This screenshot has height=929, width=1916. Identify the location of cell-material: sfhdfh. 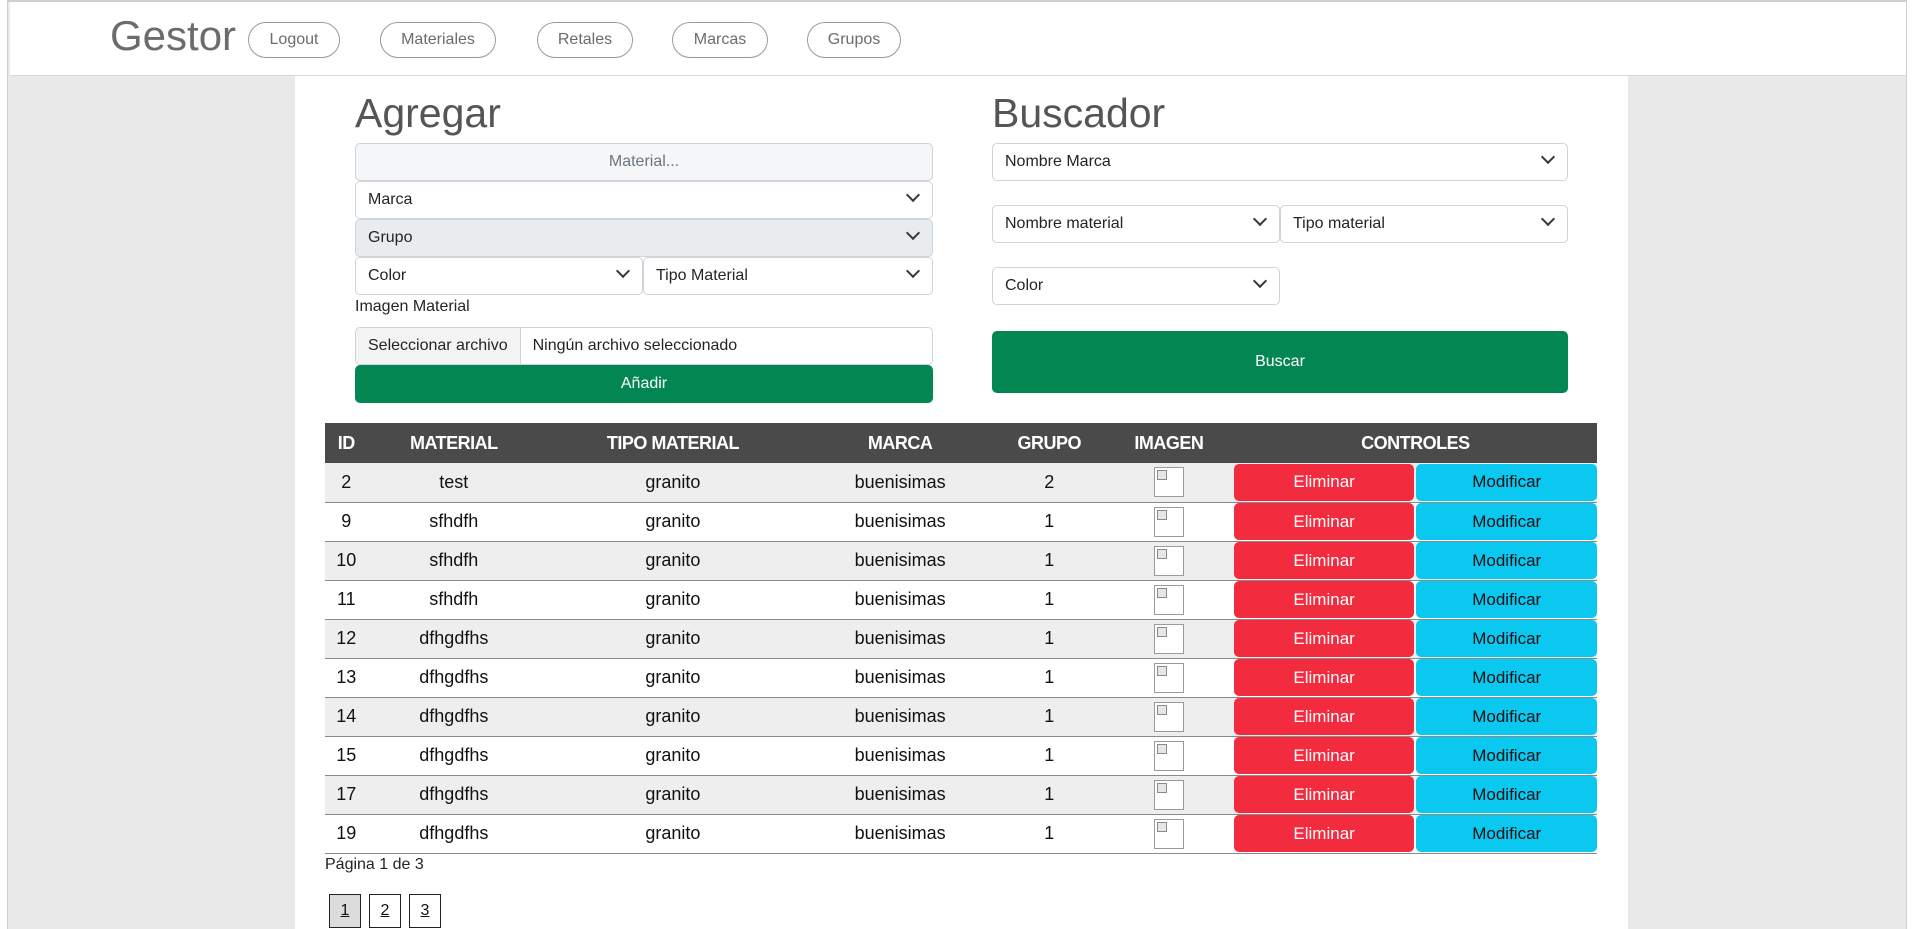
(454, 561).